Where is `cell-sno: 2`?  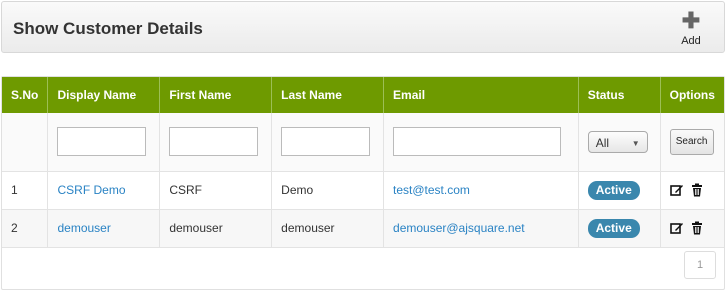
cell-sno: 2 is located at coordinates (25, 228).